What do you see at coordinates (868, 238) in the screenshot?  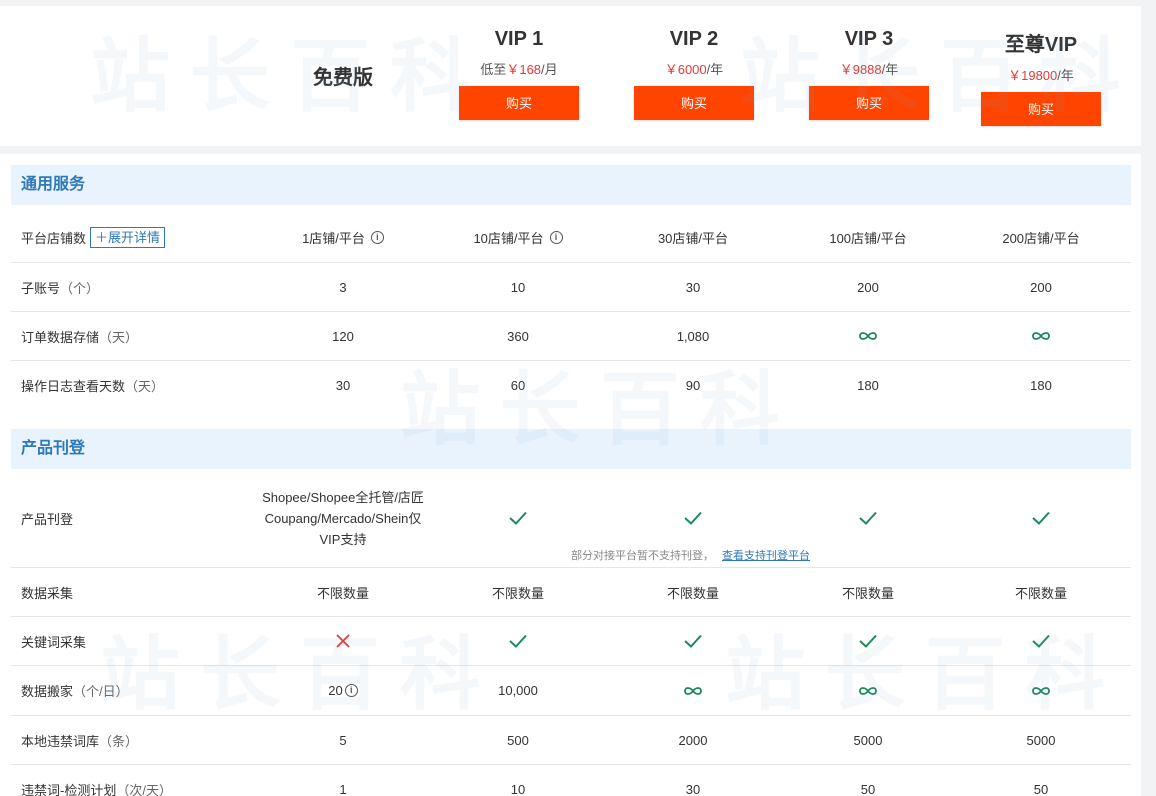 I see `cell-value: 100店铺/平台` at bounding box center [868, 238].